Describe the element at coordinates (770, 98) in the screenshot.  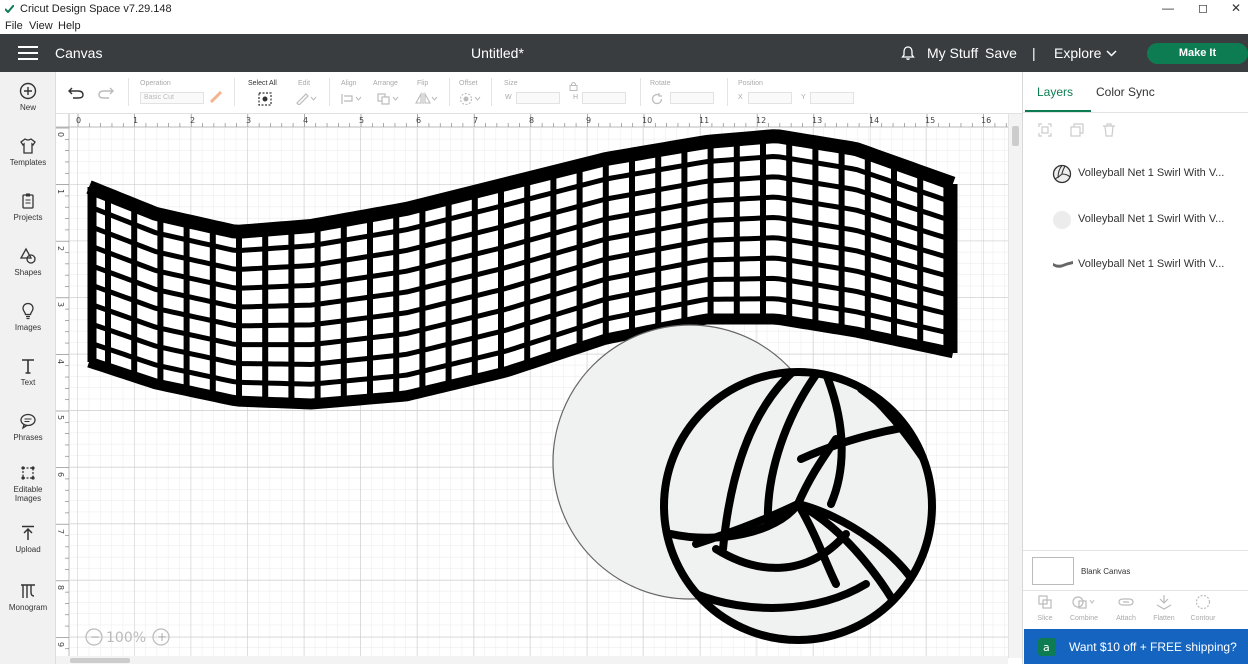
I see `x-input` at that location.